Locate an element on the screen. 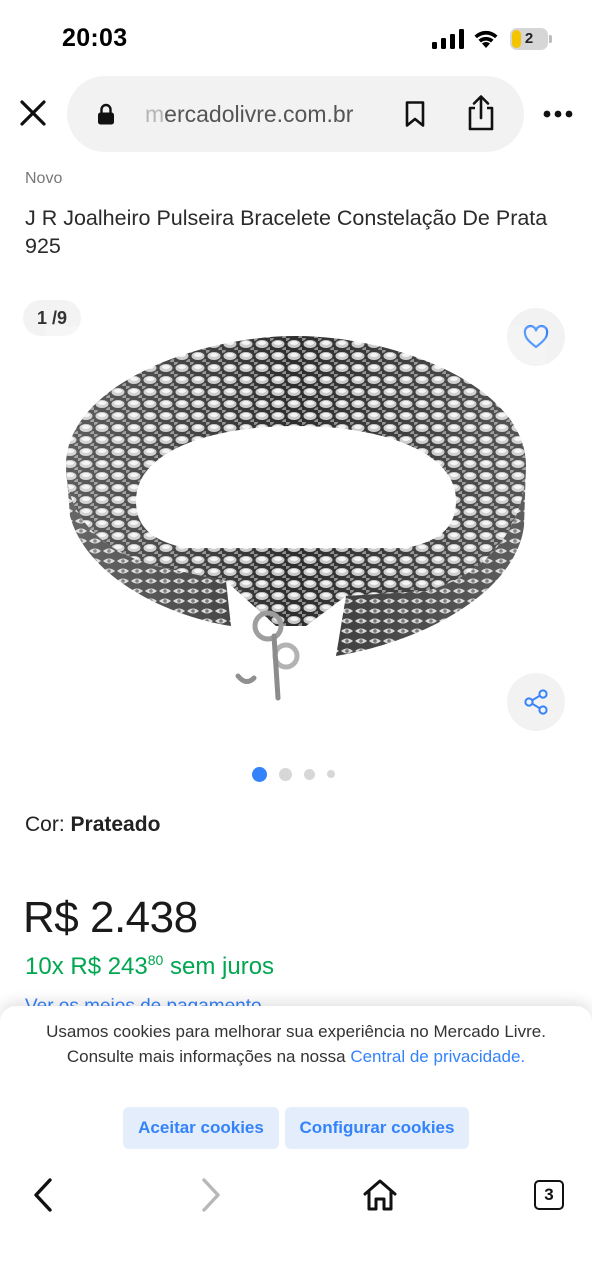 This screenshot has width=592, height=1280. share-icon is located at coordinates (481, 113).